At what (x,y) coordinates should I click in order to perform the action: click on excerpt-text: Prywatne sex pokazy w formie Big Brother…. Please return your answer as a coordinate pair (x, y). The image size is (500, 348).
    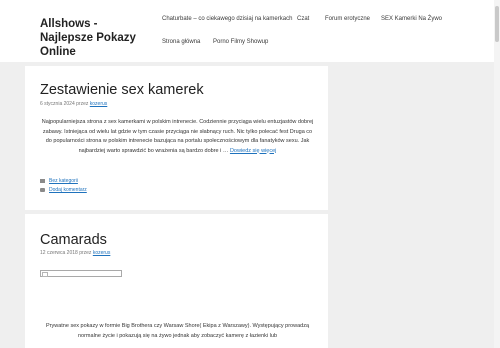
    Looking at the image, I should click on (177, 331).